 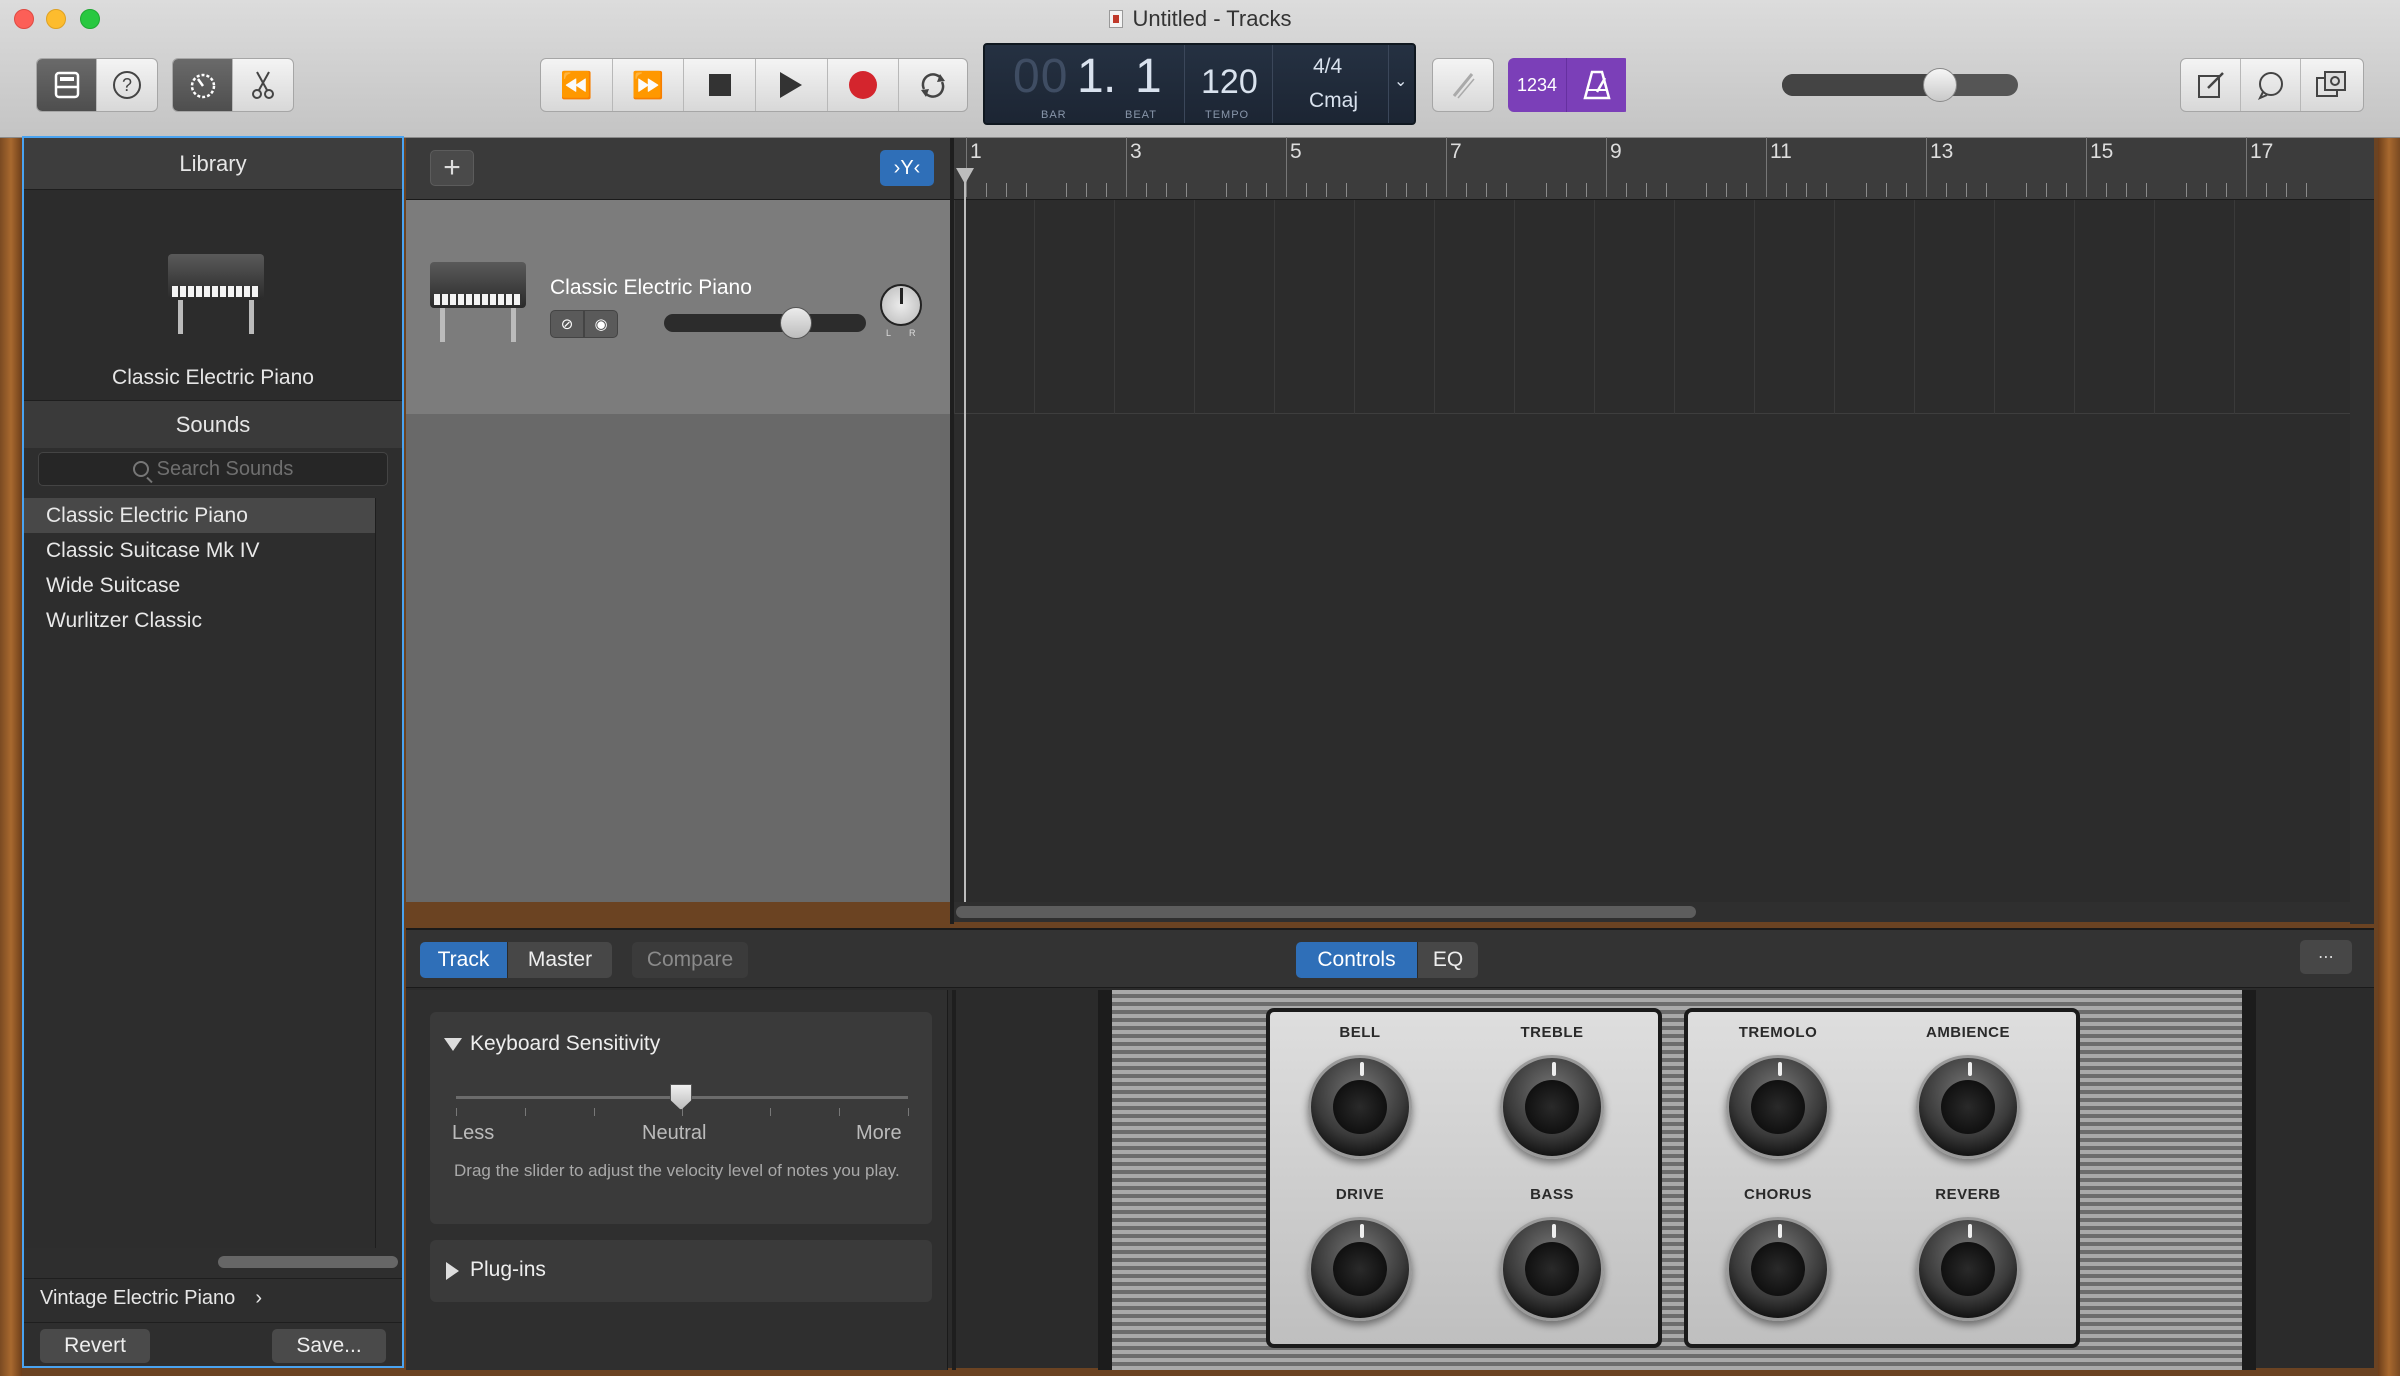 What do you see at coordinates (1227, 115) in the screenshot?
I see `lcd-tempo-caption: TEMPO` at bounding box center [1227, 115].